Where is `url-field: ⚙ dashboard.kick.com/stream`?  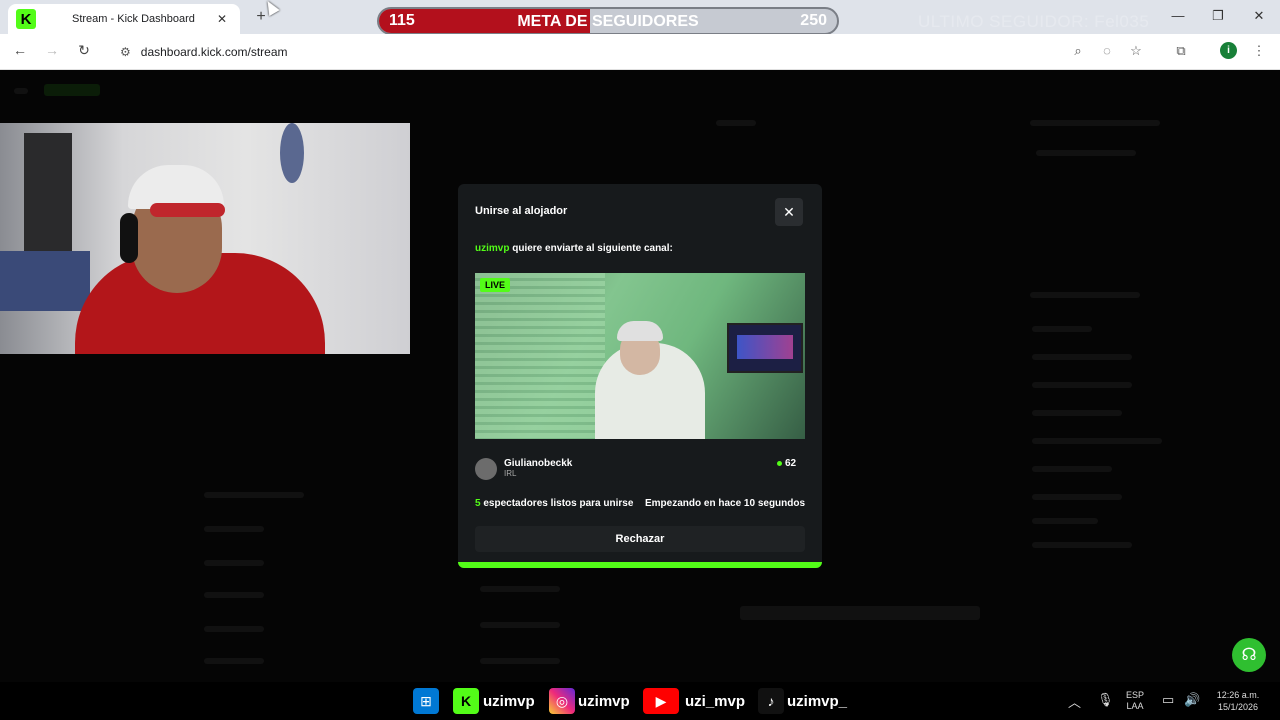
url-field: ⚙ dashboard.kick.com/stream is located at coordinates (601, 52).